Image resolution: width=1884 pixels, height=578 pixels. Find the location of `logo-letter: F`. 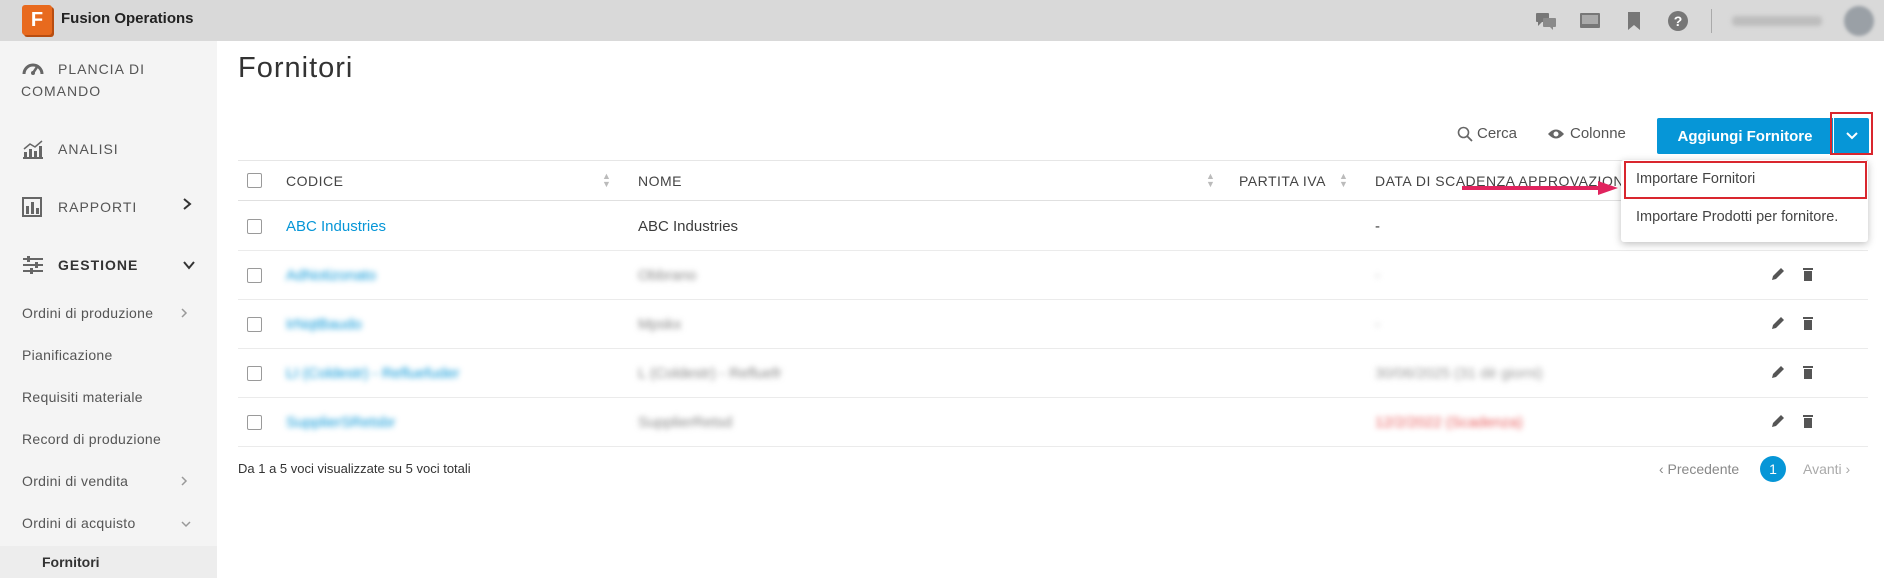

logo-letter: F is located at coordinates (37, 19).